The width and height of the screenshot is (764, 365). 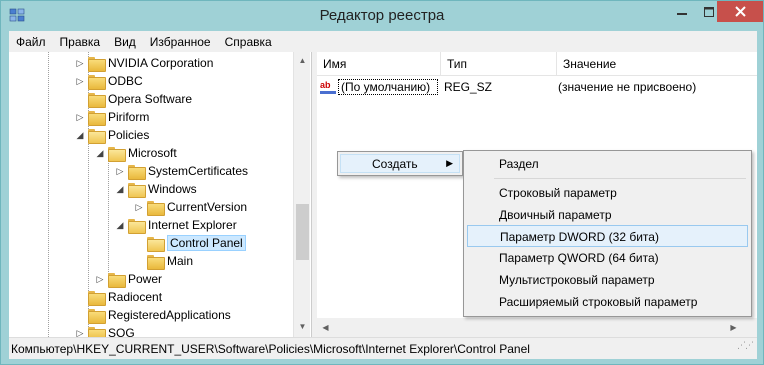 I want to click on value-name: (По умолчанию), so click(x=388, y=87).